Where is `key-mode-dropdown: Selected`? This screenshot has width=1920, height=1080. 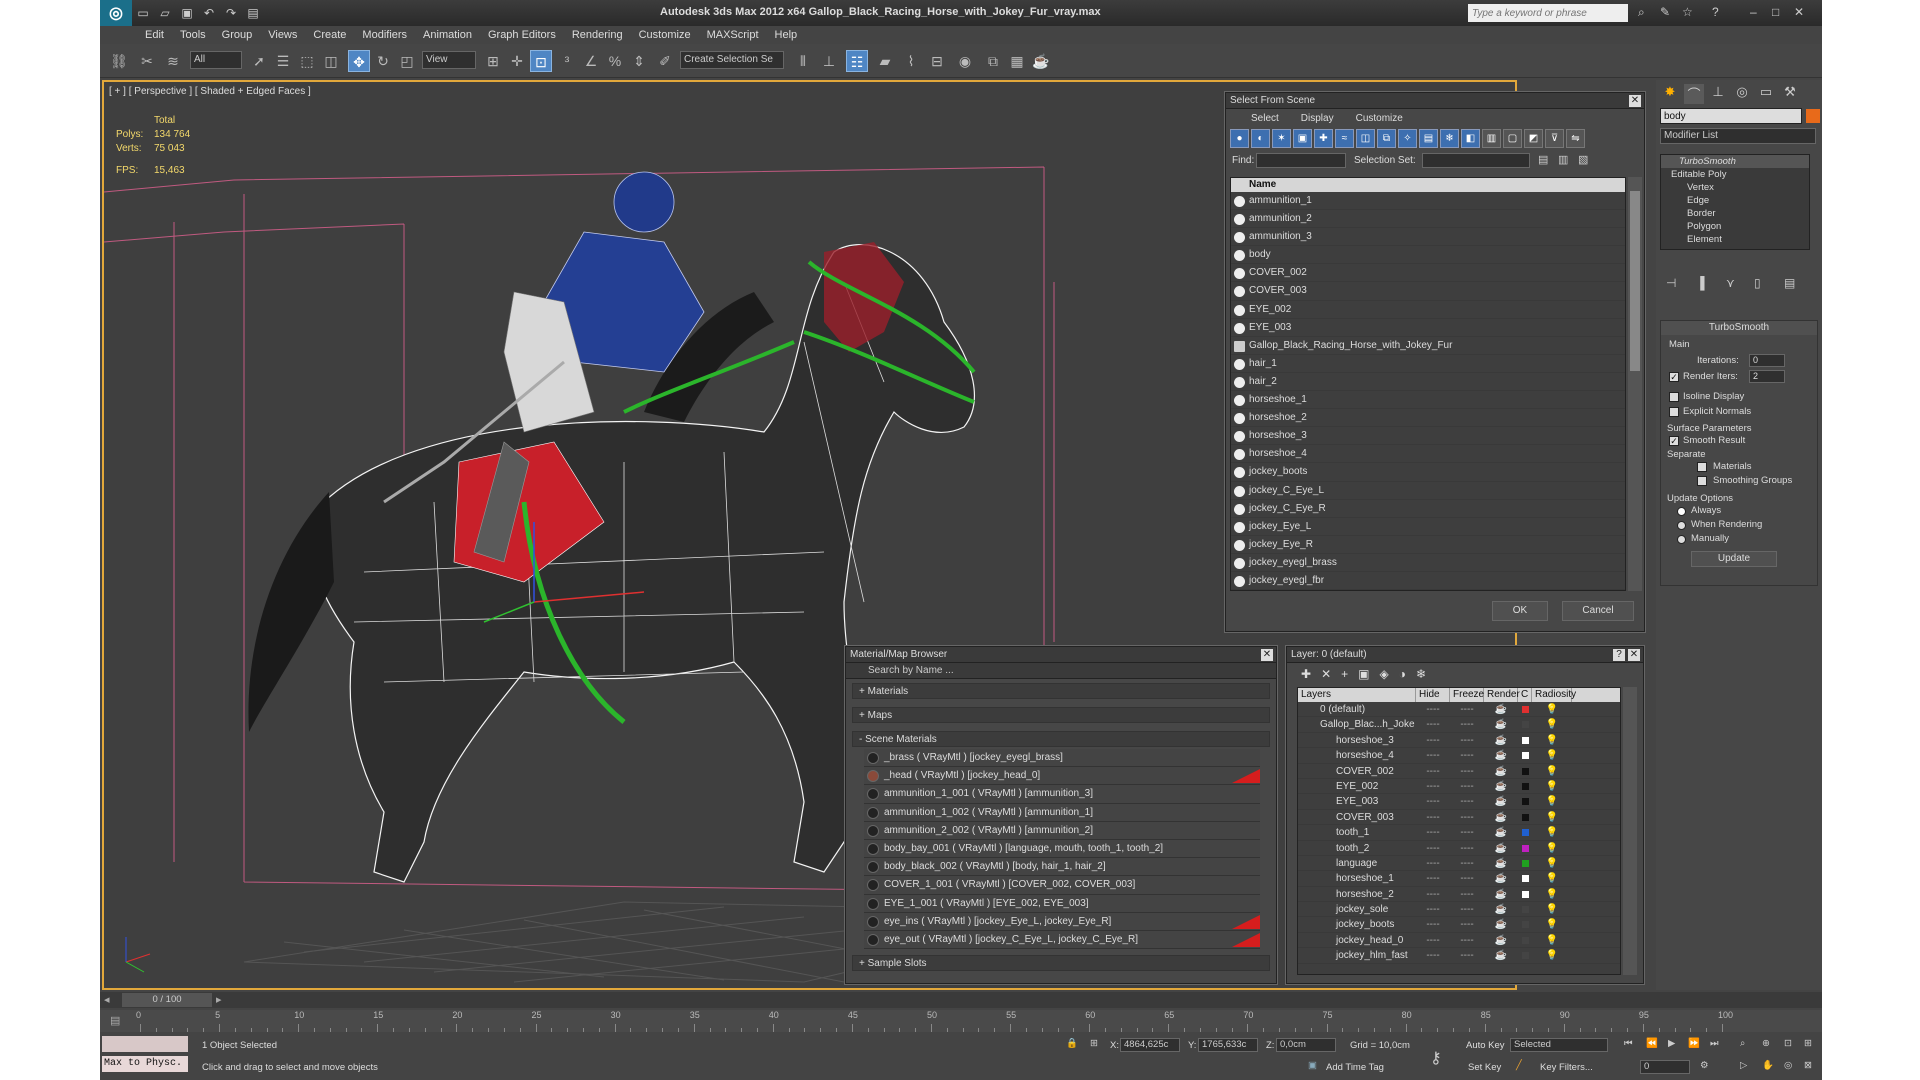
key-mode-dropdown: Selected is located at coordinates (1559, 1045).